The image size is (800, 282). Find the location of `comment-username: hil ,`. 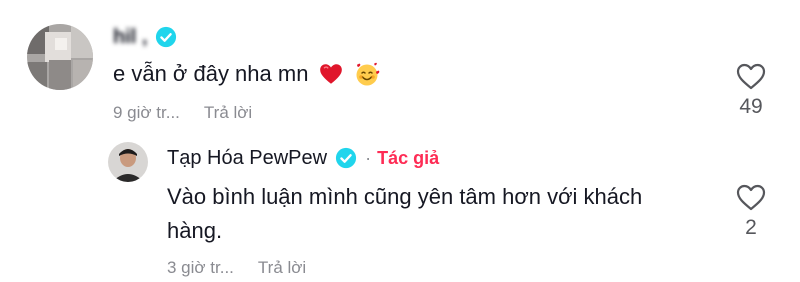

comment-username: hil , is located at coordinates (130, 37).